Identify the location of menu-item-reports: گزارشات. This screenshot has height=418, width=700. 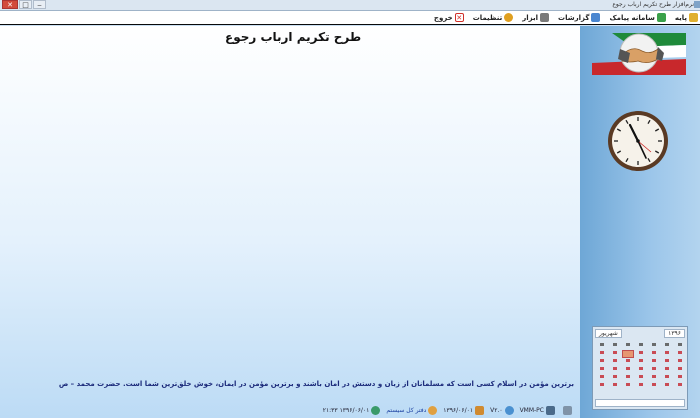
(579, 17).